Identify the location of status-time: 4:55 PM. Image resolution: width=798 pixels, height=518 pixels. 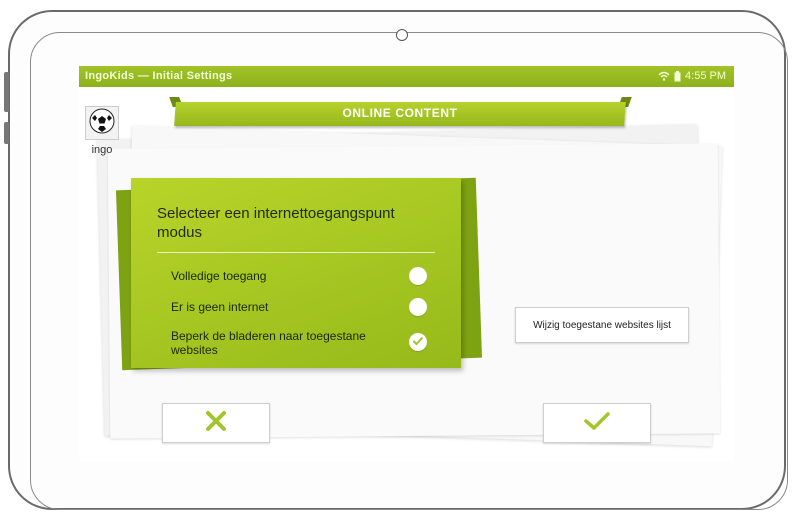
(705, 76).